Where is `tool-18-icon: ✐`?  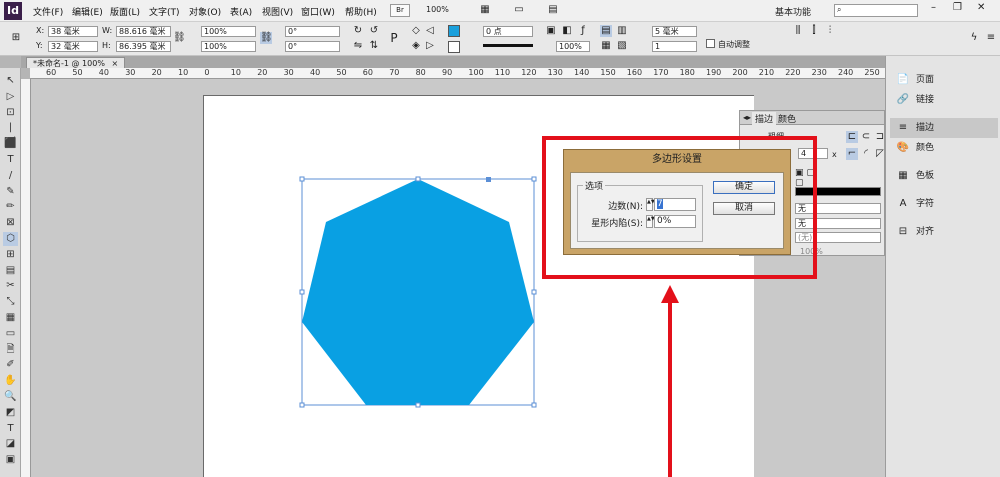 tool-18-icon: ✐ is located at coordinates (10, 365).